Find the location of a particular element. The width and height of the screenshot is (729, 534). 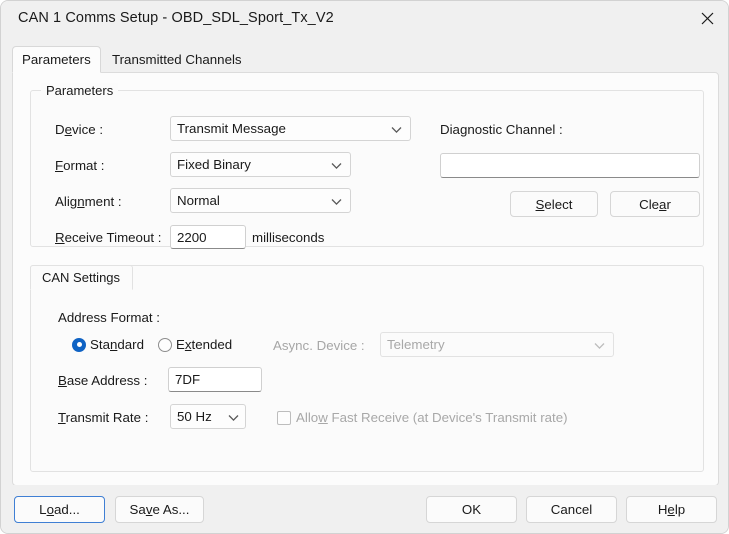

radio-standard-label: Standard is located at coordinates (117, 344).